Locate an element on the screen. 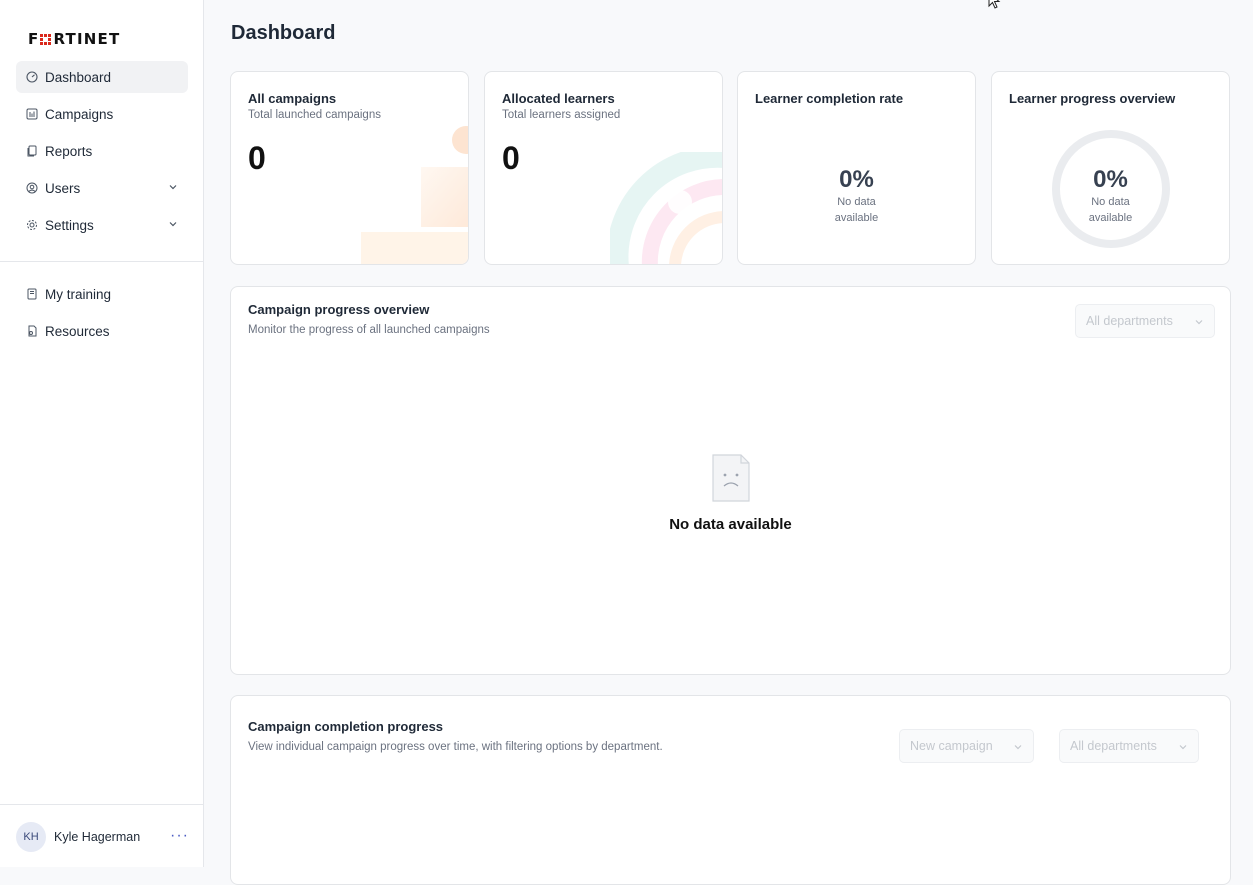 This screenshot has width=1253, height=885. sidebar-item-label: Reports is located at coordinates (69, 151).